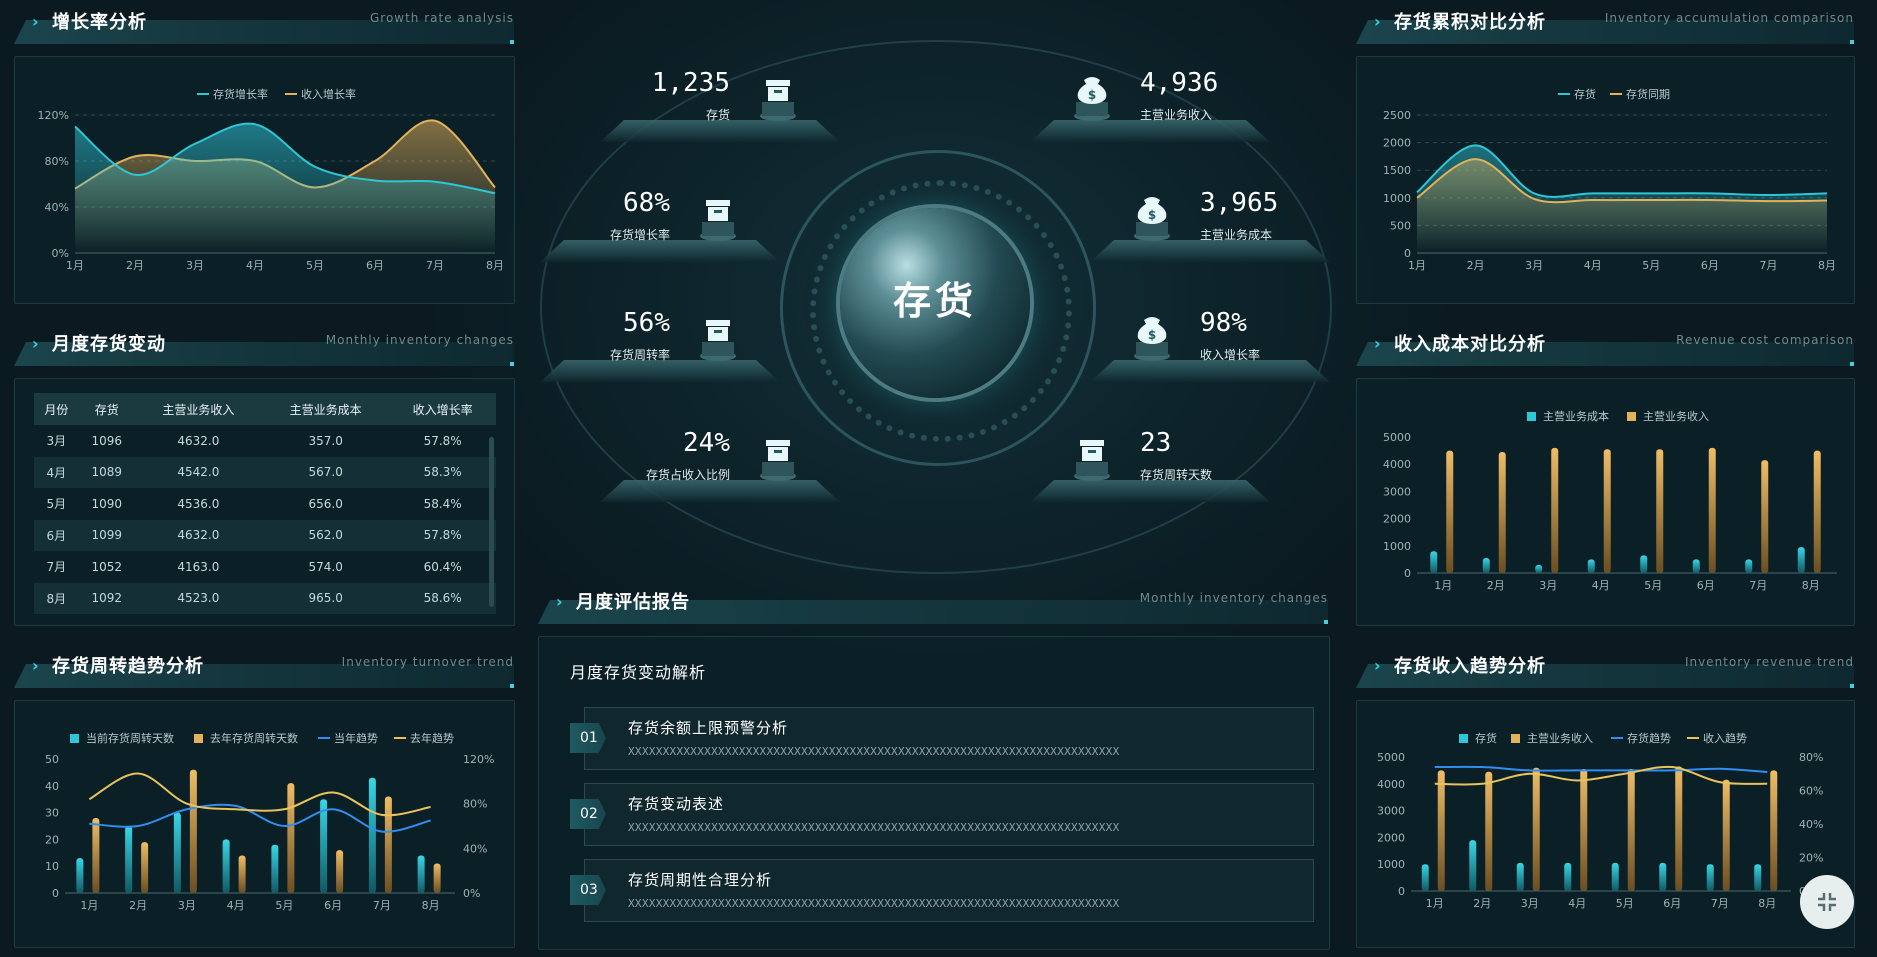  What do you see at coordinates (588, 890) in the screenshot?
I see `report-item-number: 03` at bounding box center [588, 890].